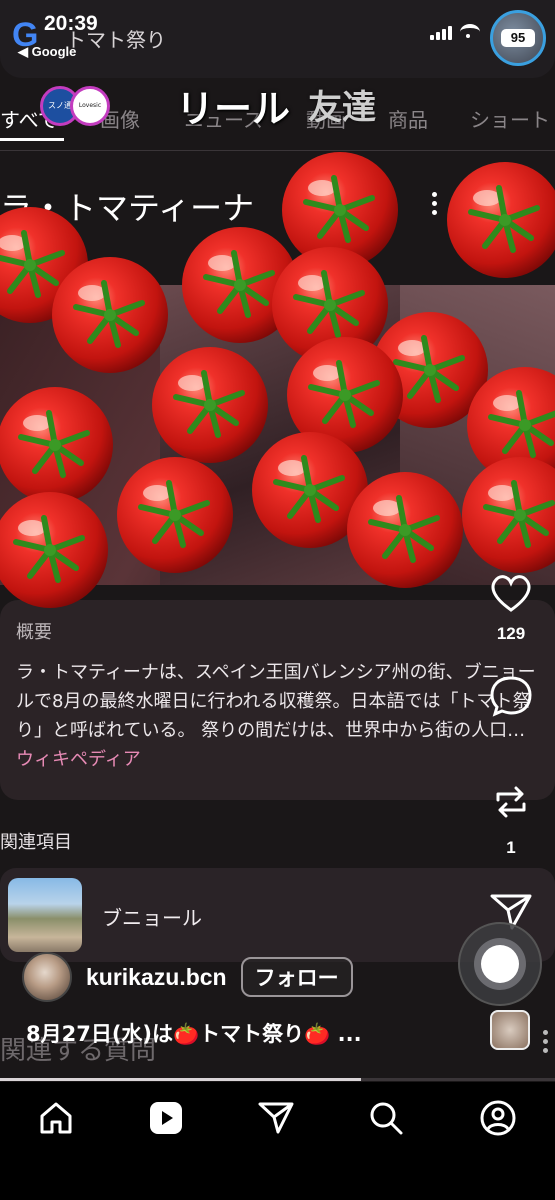  Describe the element at coordinates (498, 1118) in the screenshot. I see `profile-icon` at that location.